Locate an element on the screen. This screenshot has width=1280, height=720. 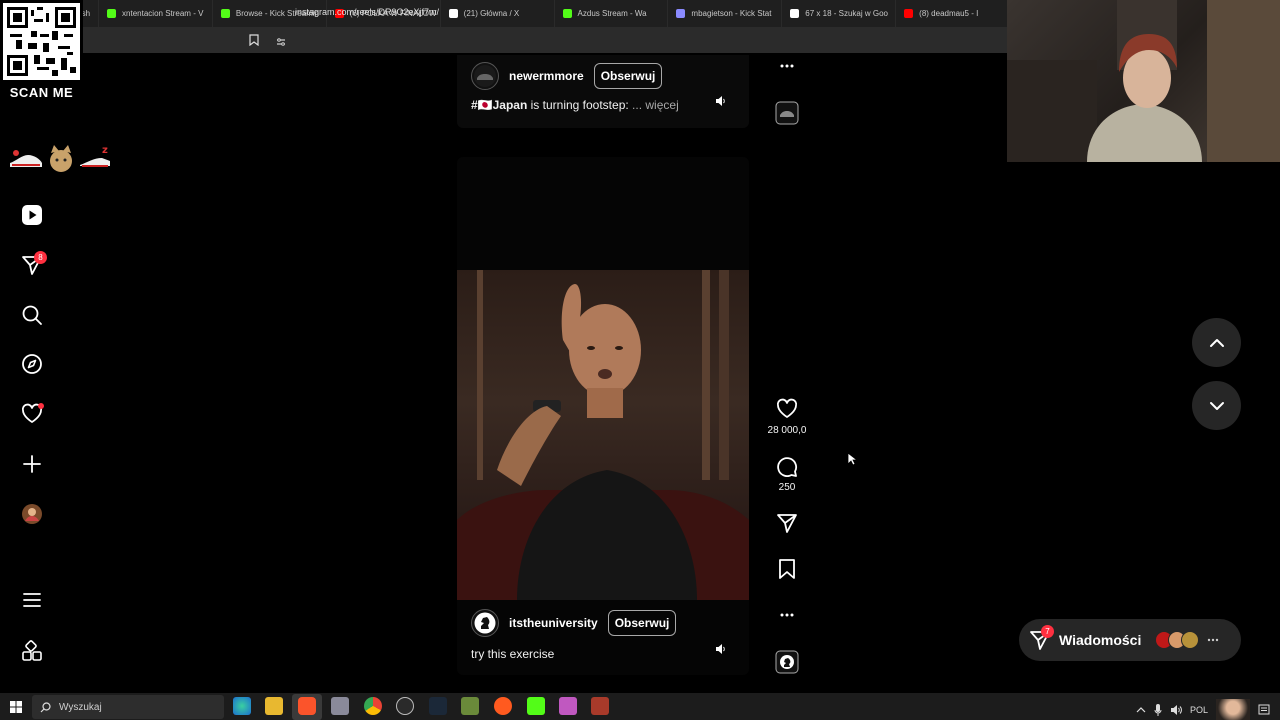
tab-label: Azdus Stream - Wa is located at coordinates (612, 13).